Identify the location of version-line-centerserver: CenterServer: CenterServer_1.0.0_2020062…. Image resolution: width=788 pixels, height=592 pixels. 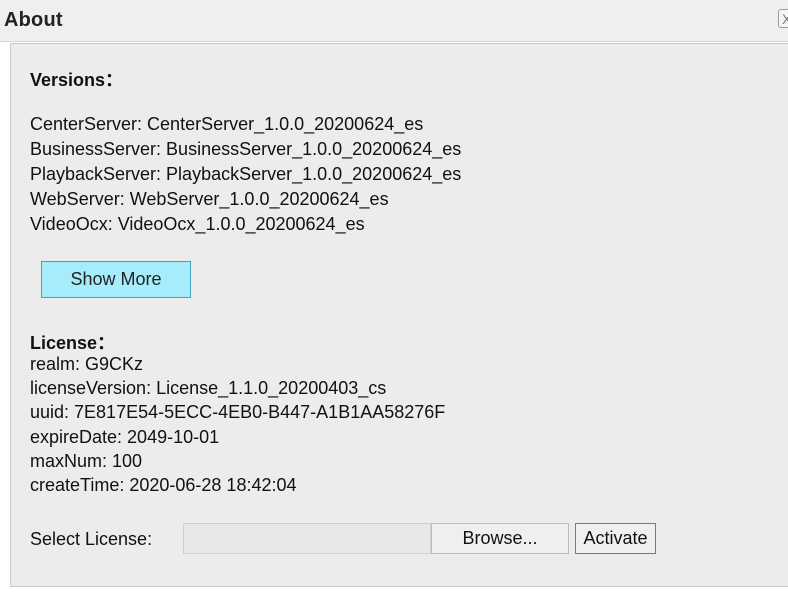
(227, 124).